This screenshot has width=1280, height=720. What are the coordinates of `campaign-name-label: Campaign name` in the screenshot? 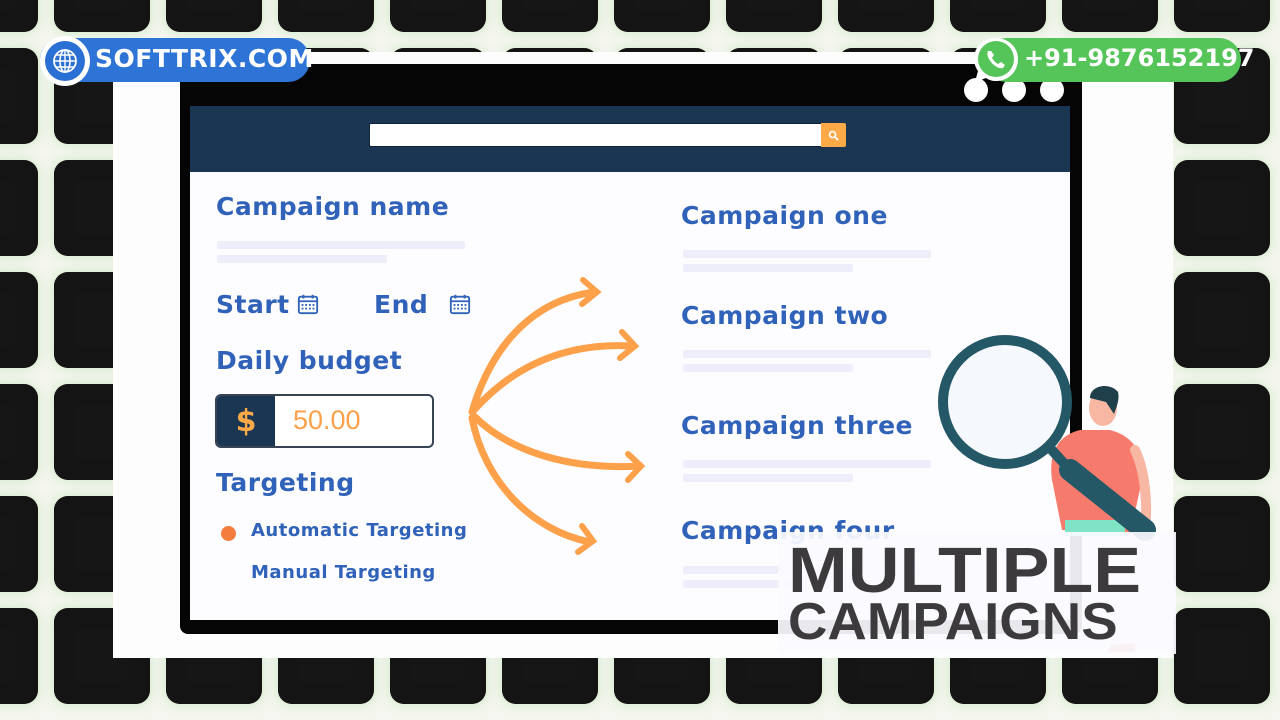 It's located at (333, 206).